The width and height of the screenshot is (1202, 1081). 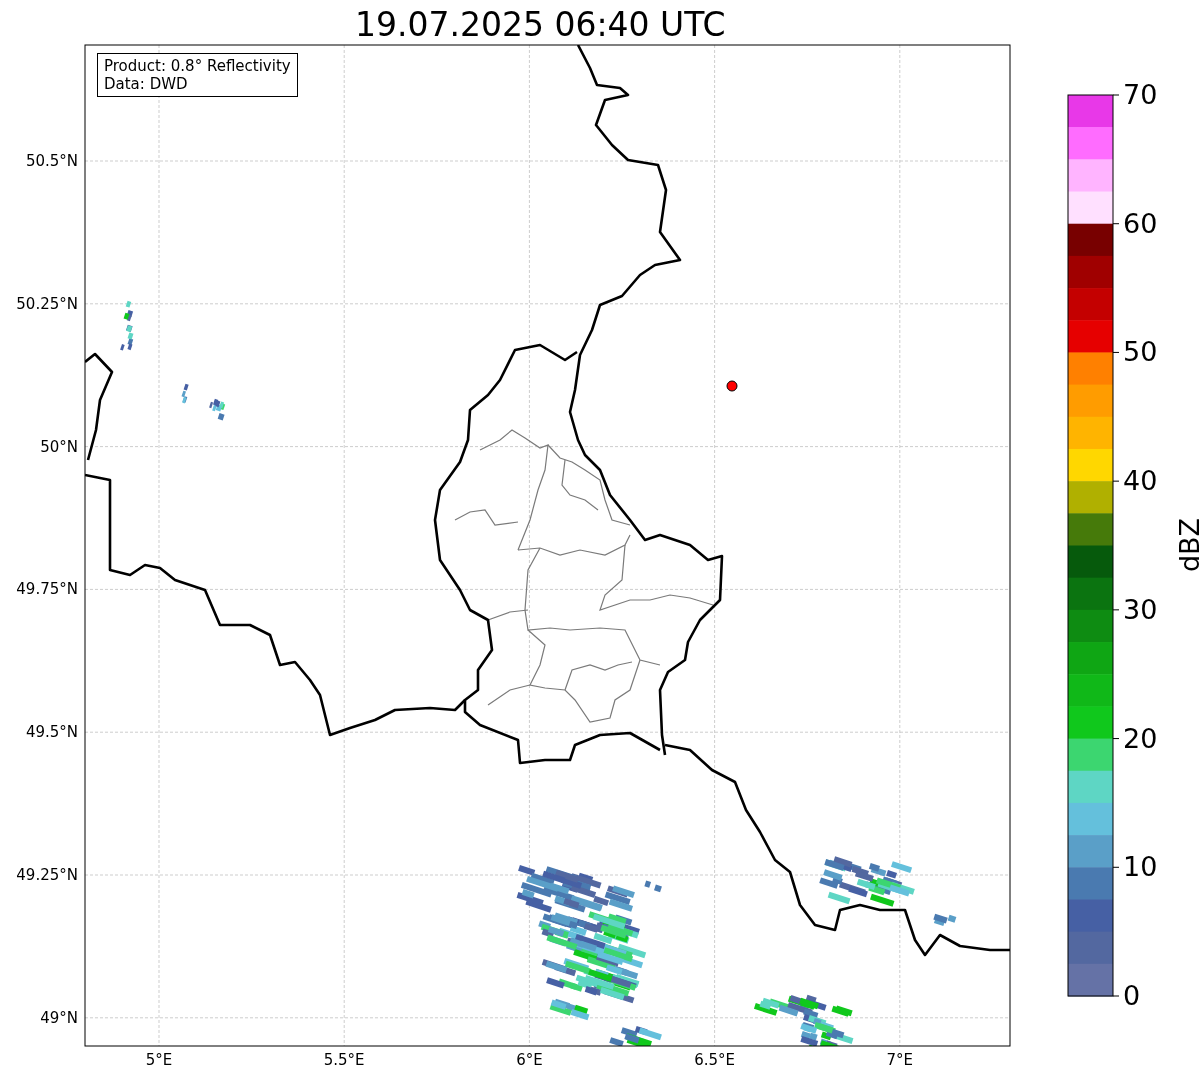 What do you see at coordinates (47, 875) in the screenshot?
I see `y-tick-label: 49.25°N` at bounding box center [47, 875].